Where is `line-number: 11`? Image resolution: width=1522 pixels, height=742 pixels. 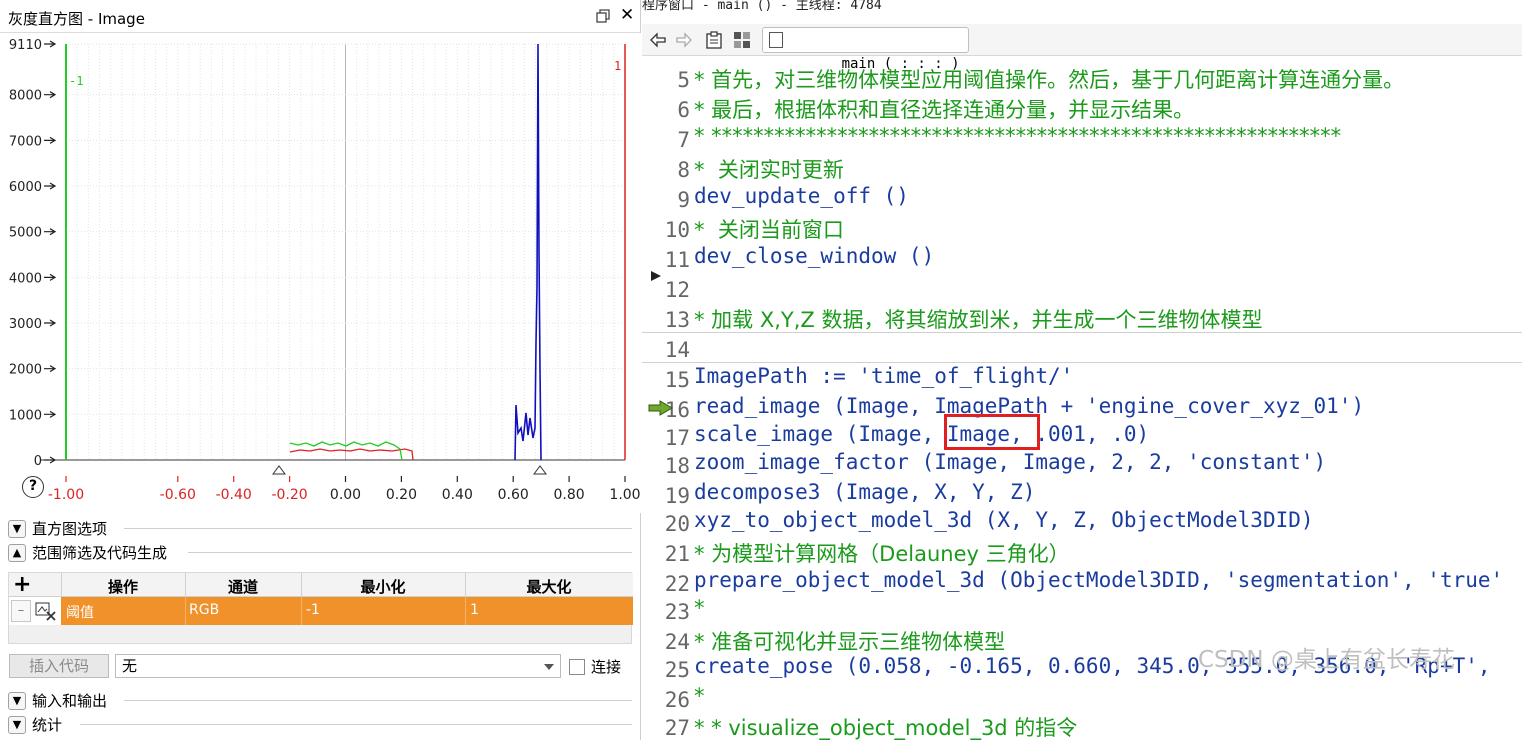 line-number: 11 is located at coordinates (666, 260).